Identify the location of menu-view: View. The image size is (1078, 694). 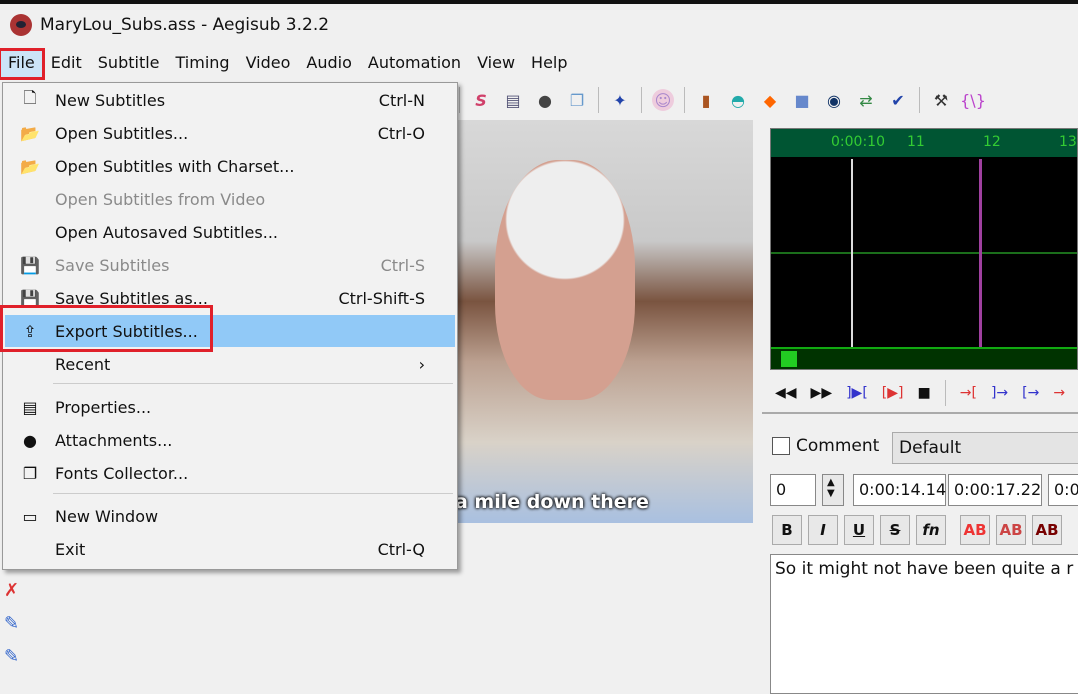
(496, 64).